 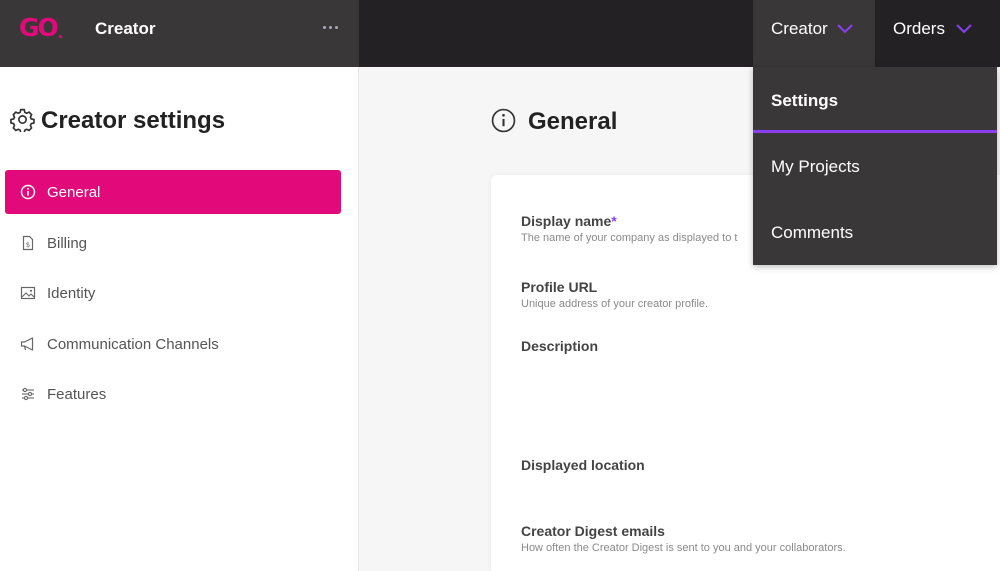 I want to click on field-label: Profile URL, so click(x=559, y=287).